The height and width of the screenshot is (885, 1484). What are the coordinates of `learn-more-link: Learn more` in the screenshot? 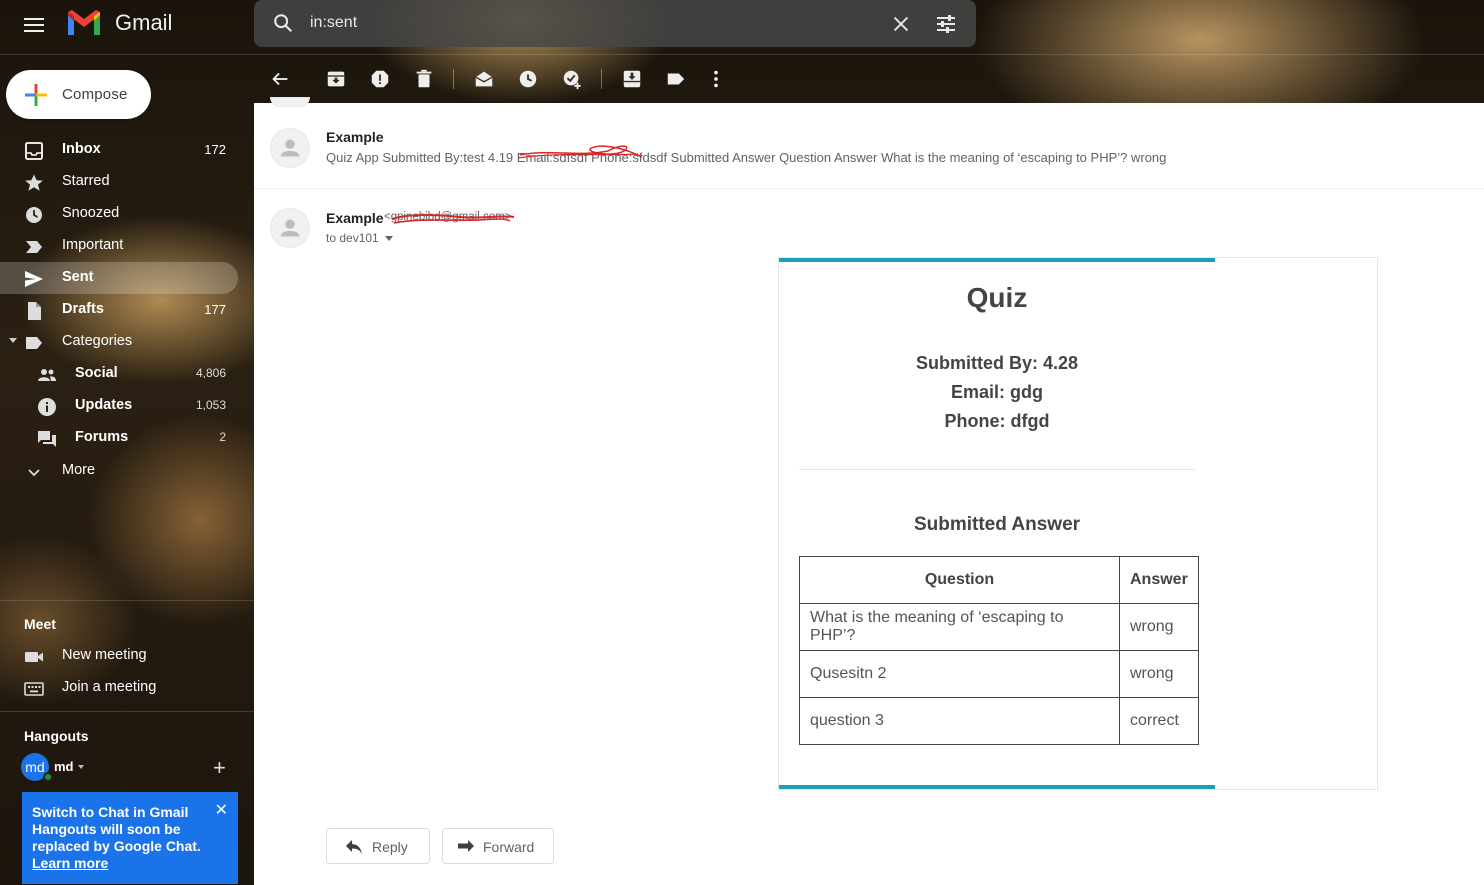 It's located at (130, 863).